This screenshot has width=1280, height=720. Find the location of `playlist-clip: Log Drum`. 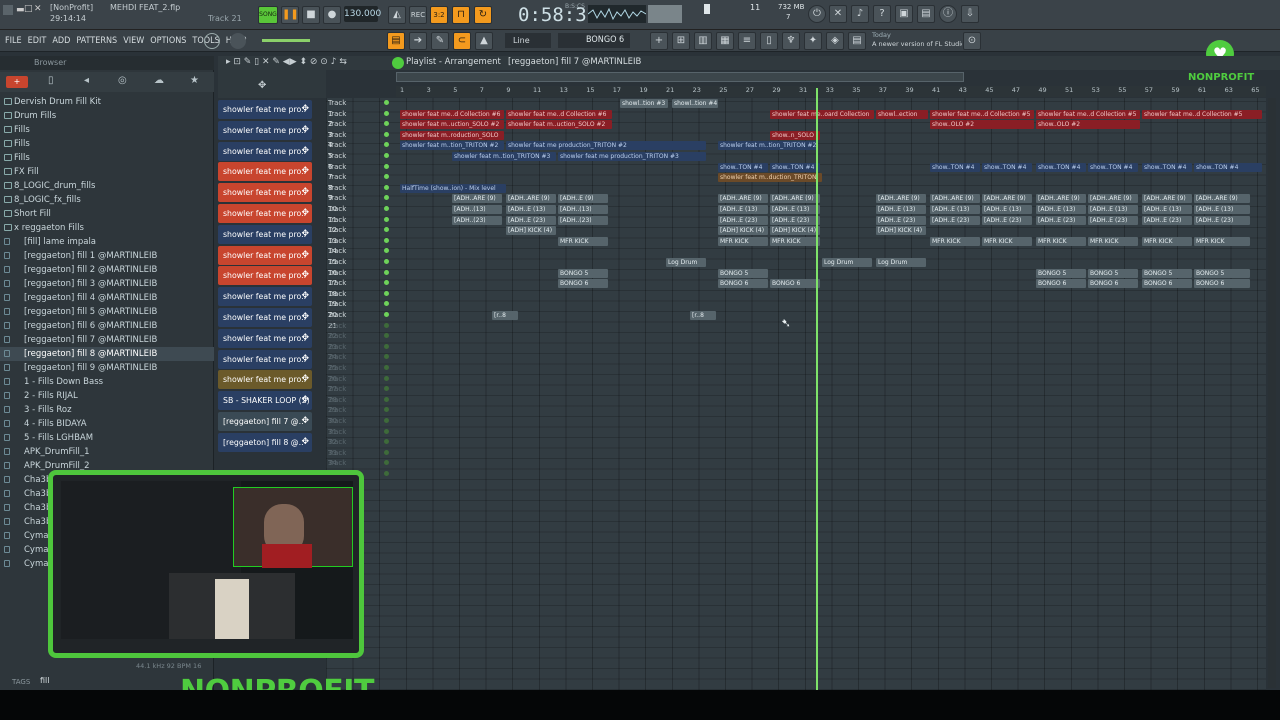

playlist-clip: Log Drum is located at coordinates (901, 262).